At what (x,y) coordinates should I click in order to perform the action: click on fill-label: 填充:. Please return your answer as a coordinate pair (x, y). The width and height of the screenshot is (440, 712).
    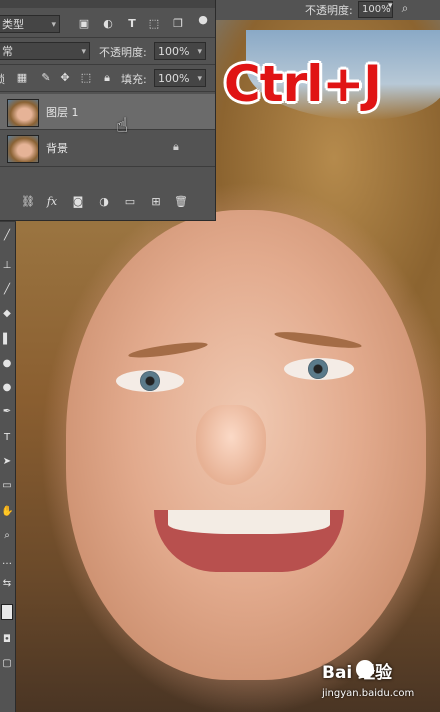
    Looking at the image, I should click on (134, 79).